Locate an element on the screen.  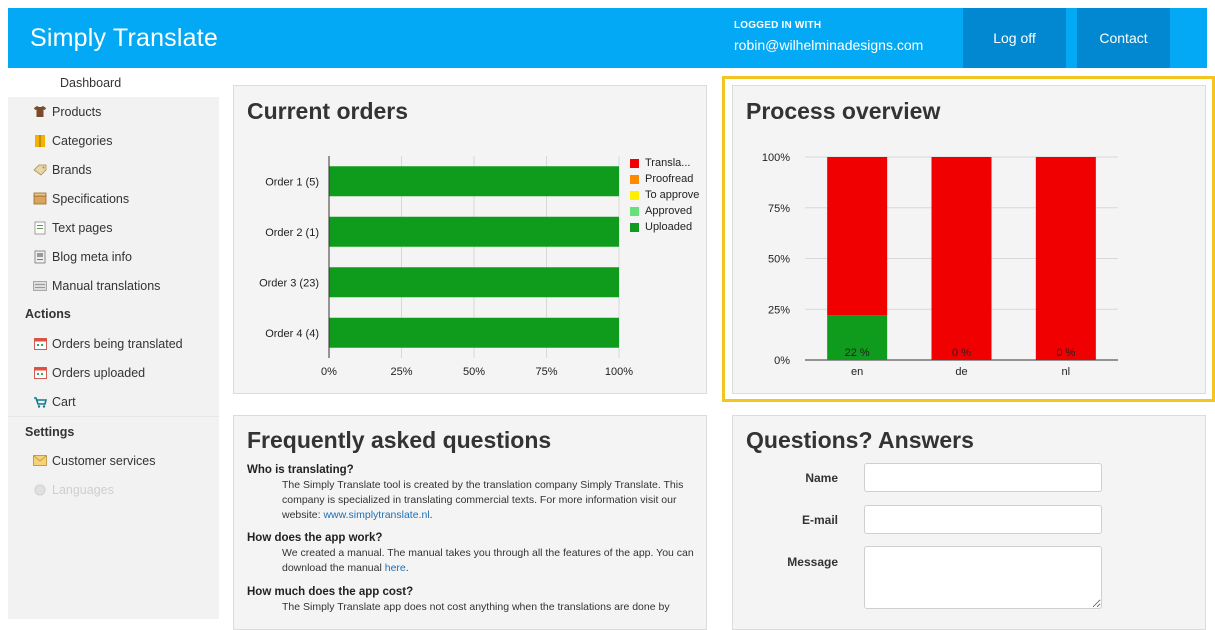
faq-title: Frequently asked questions is located at coordinates (399, 440).